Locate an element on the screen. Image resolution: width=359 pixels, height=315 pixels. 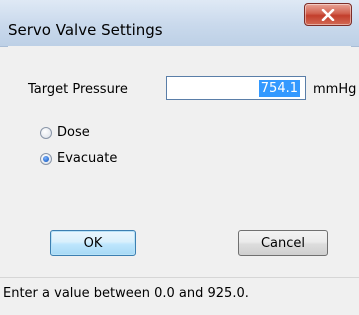
radio-dose: Dose is located at coordinates (65, 132).